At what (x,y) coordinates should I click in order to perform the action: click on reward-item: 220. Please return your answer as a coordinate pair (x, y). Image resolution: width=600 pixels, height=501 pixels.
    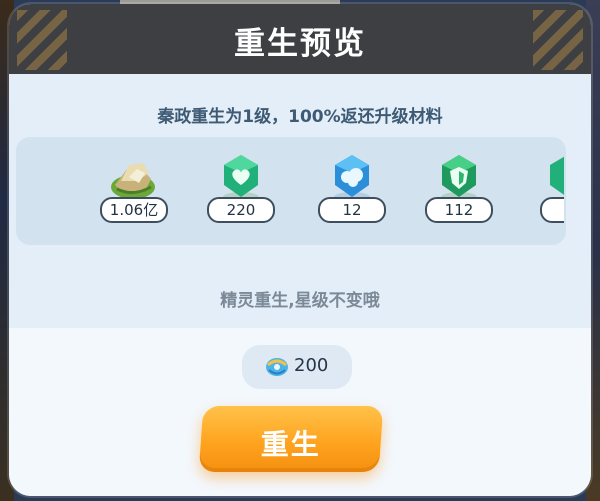
    Looking at the image, I should click on (241, 192).